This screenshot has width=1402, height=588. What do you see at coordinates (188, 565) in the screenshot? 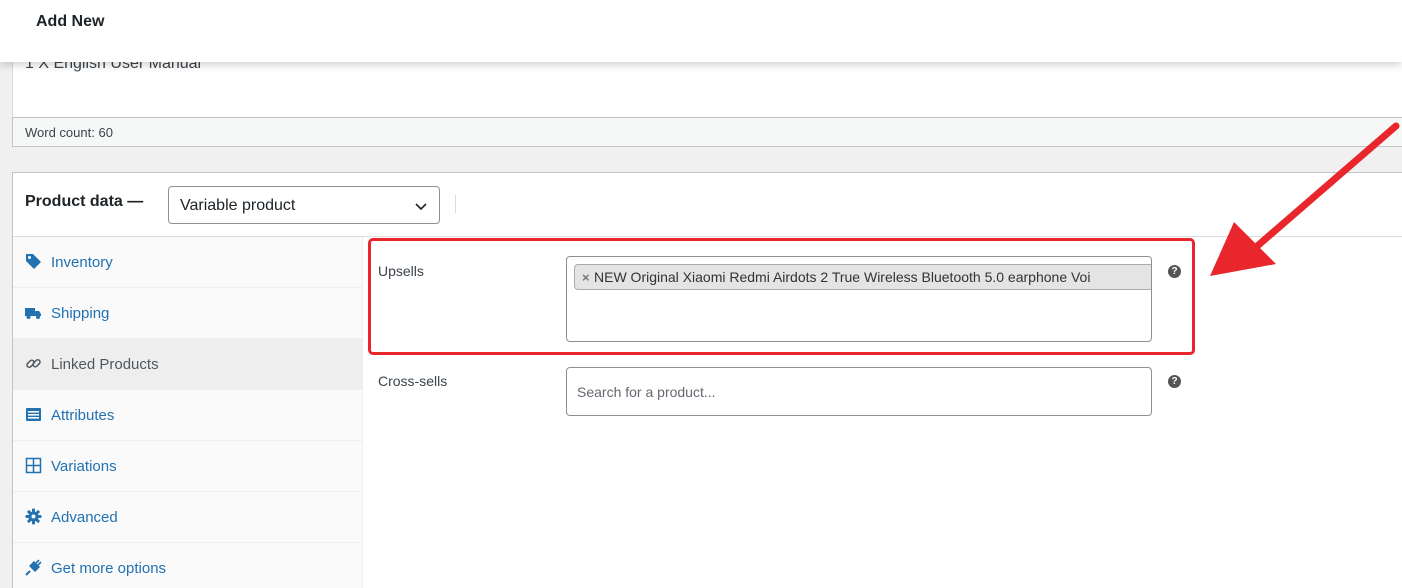
I see `tab-get-more-options: Get more options` at bounding box center [188, 565].